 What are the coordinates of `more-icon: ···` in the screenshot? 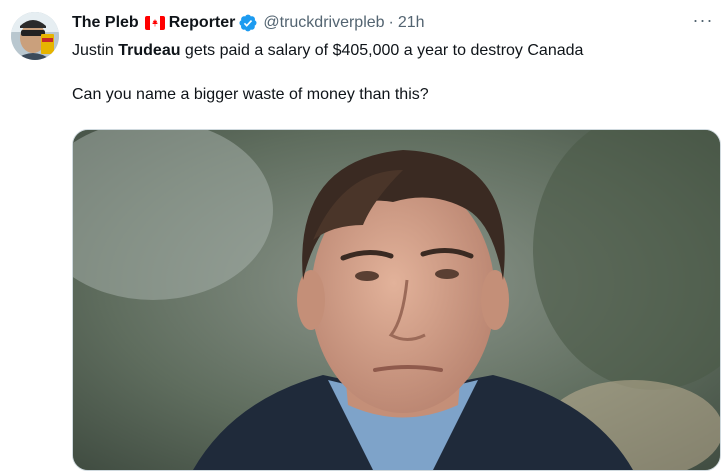 It's located at (703, 20).